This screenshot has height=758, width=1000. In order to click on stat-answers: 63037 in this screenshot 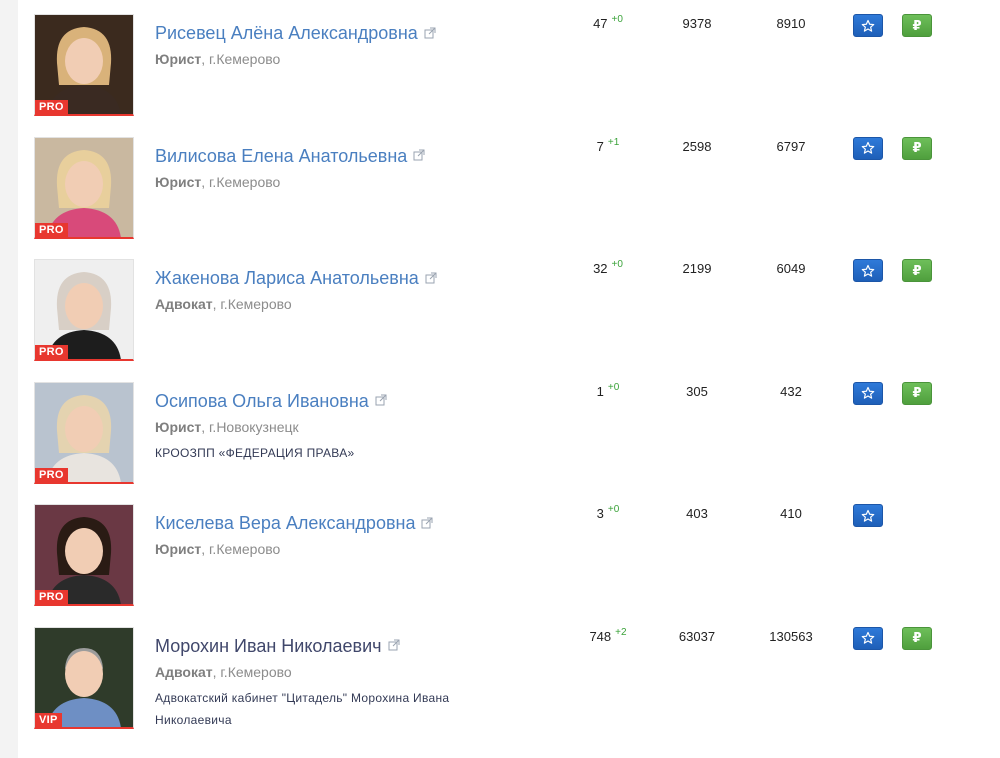, I will do `click(697, 636)`.